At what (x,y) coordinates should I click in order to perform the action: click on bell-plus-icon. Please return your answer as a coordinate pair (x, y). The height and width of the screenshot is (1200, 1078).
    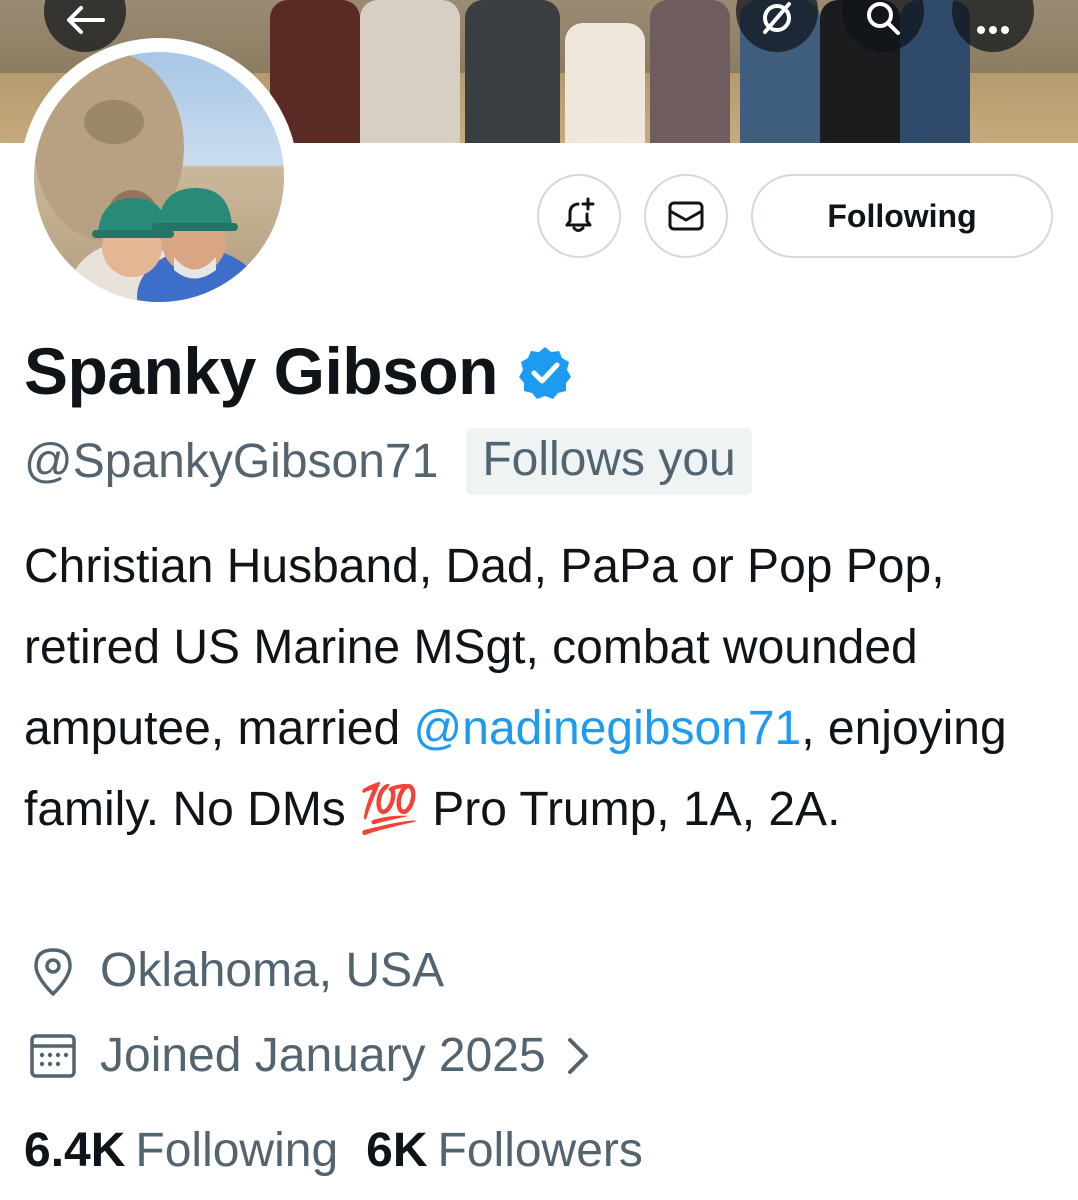
    Looking at the image, I should click on (580, 214).